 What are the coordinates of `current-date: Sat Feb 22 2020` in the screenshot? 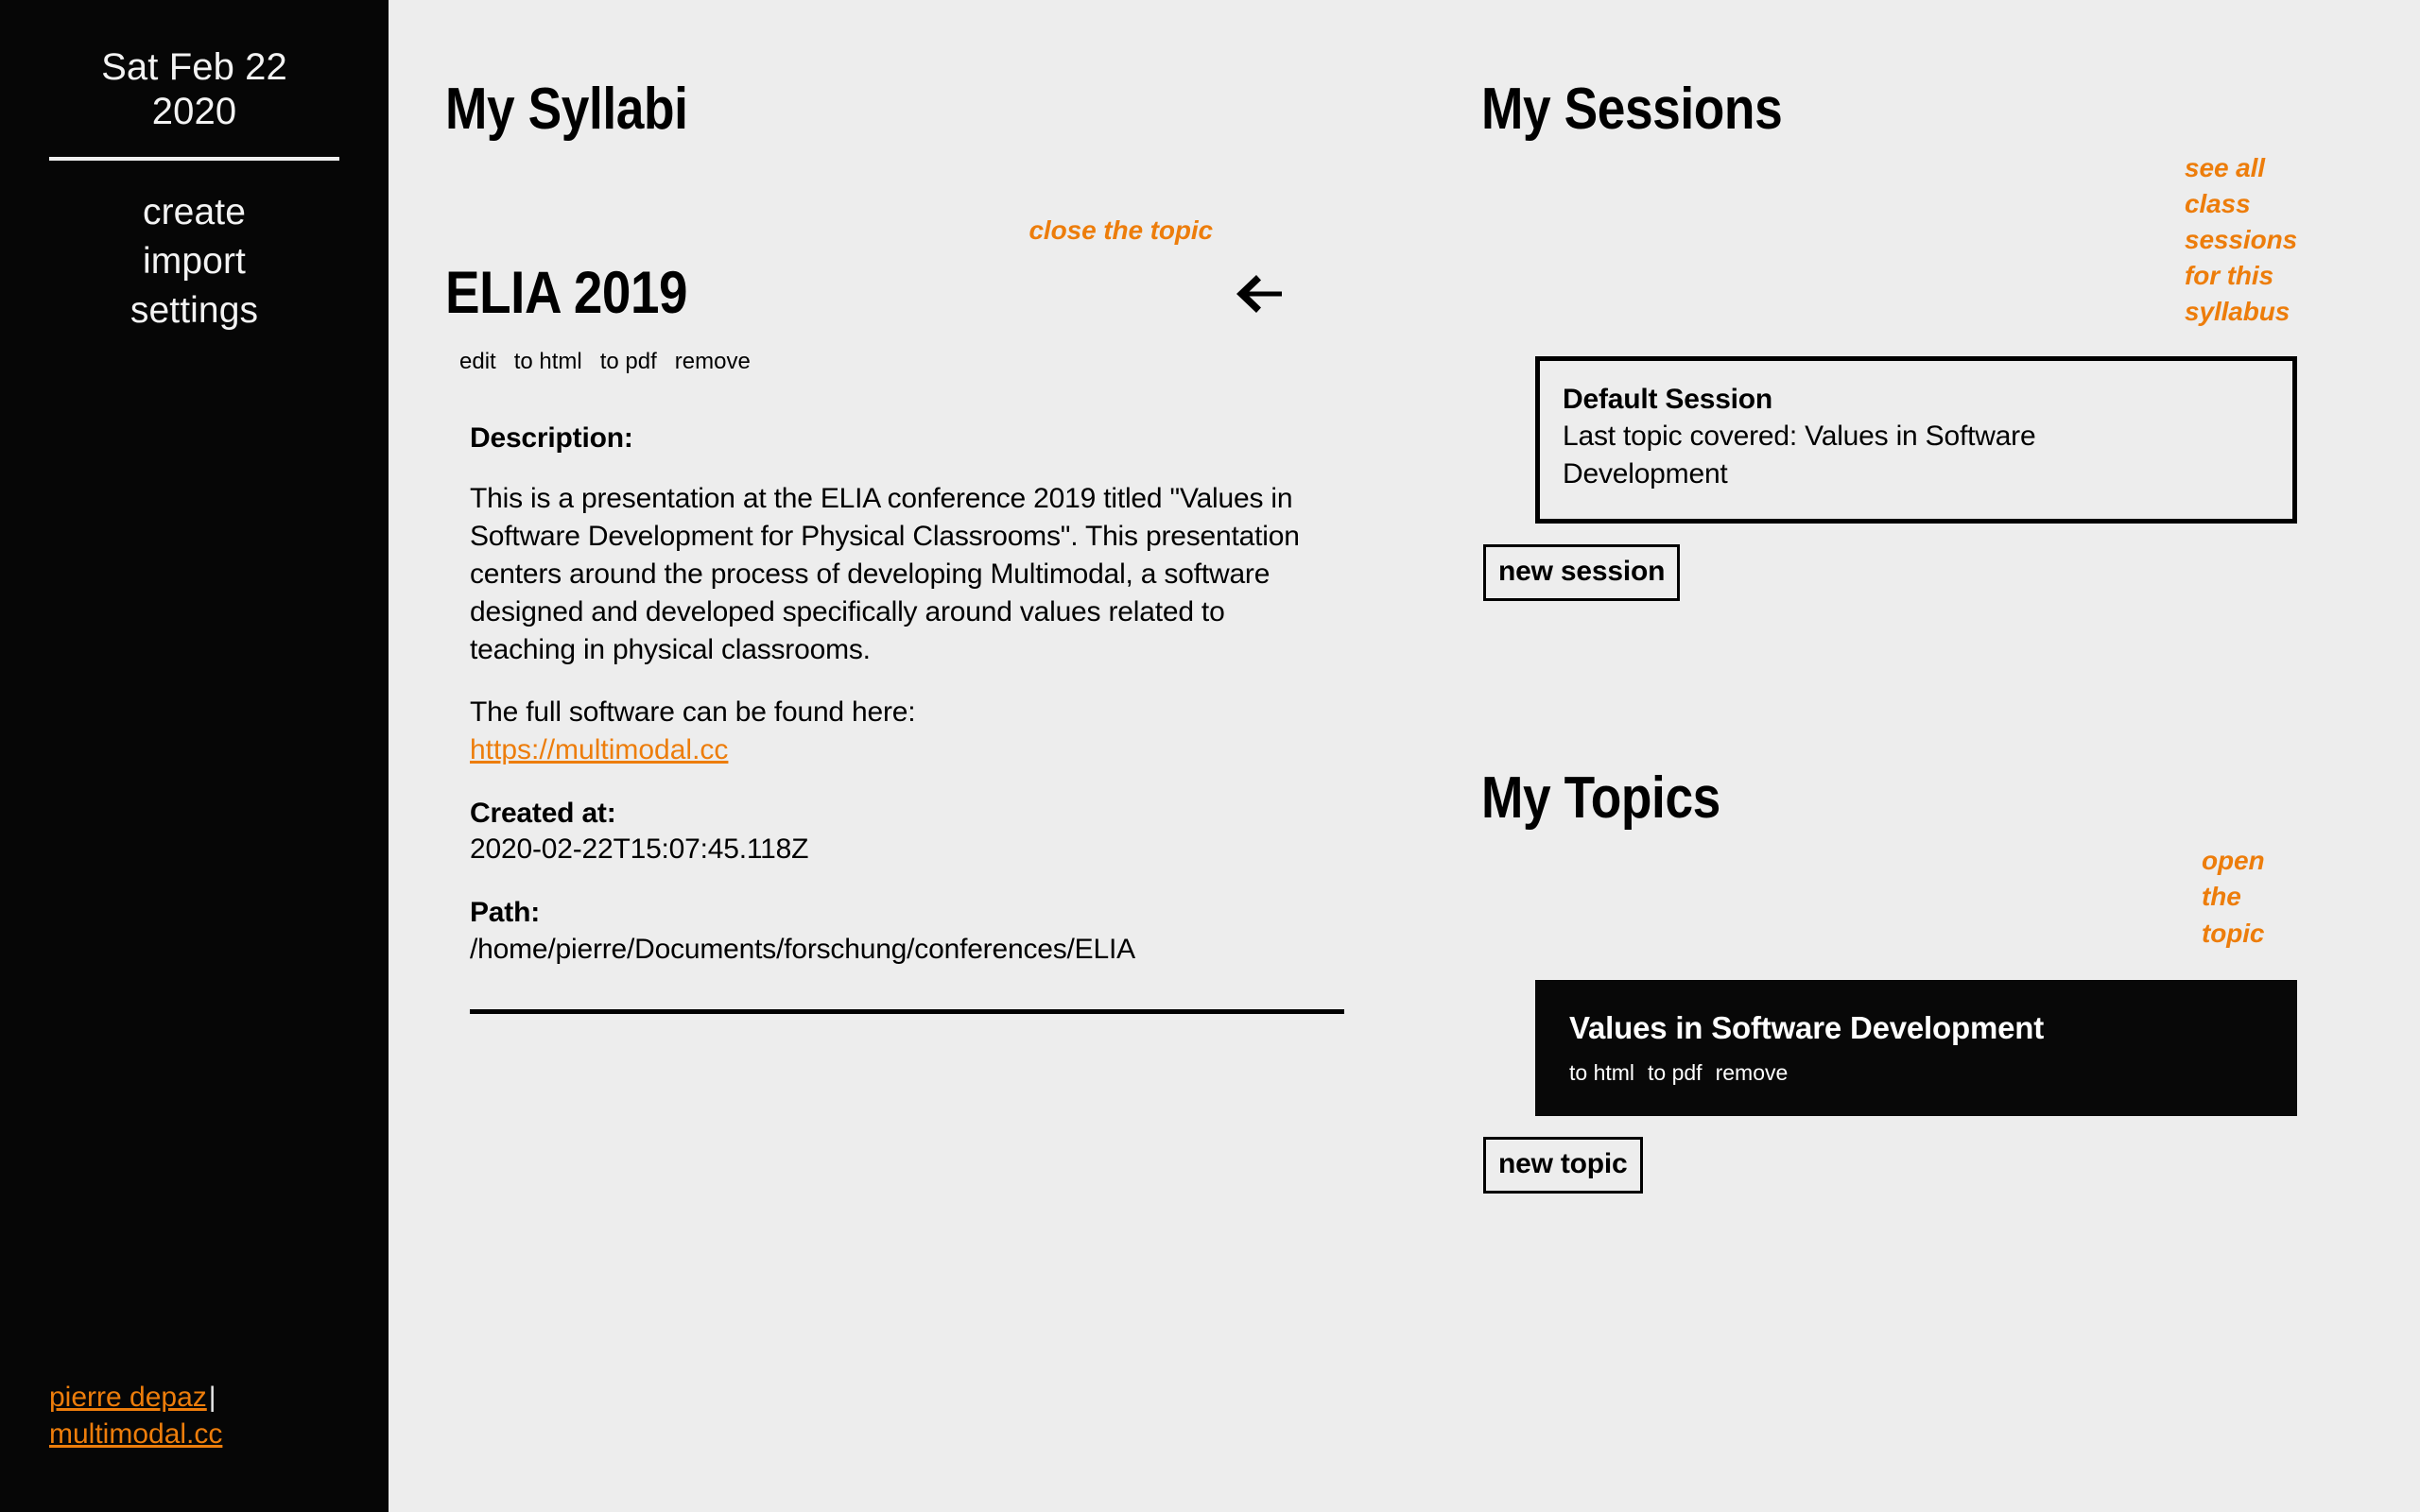 It's located at (194, 89).